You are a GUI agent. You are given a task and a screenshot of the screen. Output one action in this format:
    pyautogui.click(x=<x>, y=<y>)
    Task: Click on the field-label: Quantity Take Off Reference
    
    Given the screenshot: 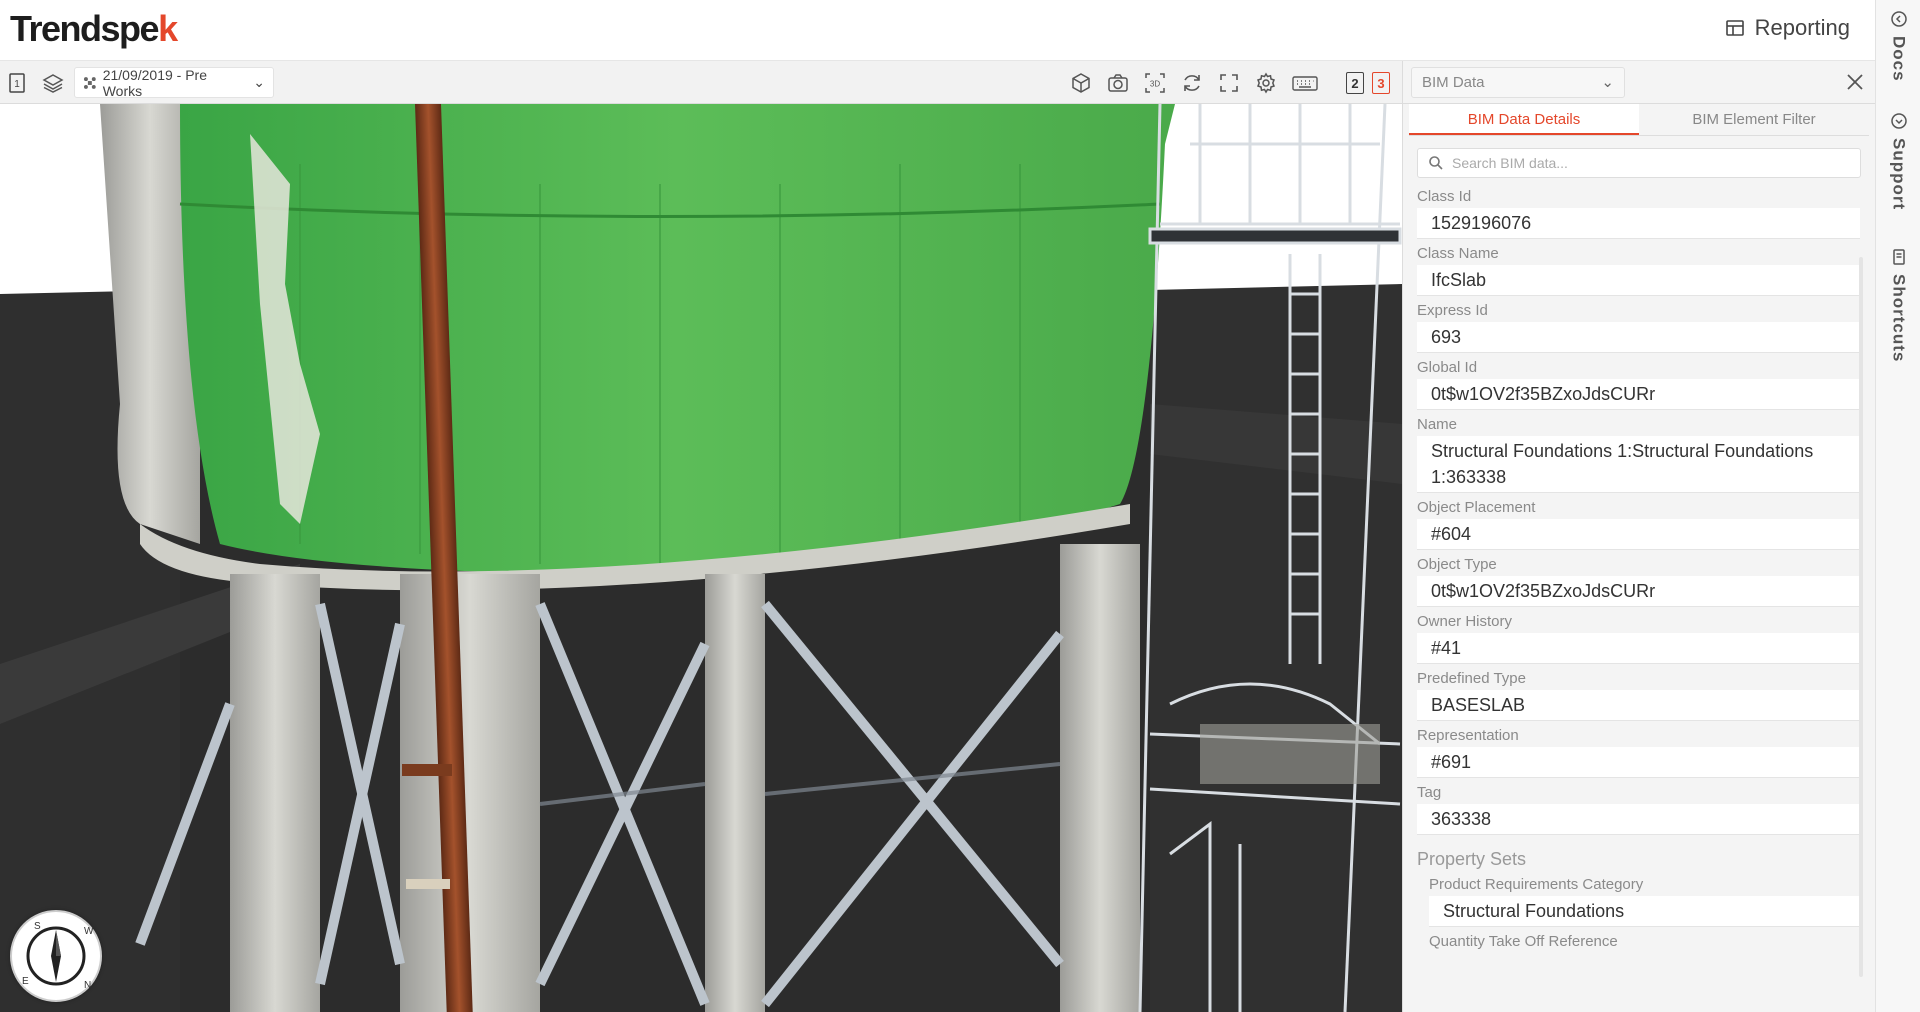 What is the action you would take?
    pyautogui.click(x=1523, y=941)
    